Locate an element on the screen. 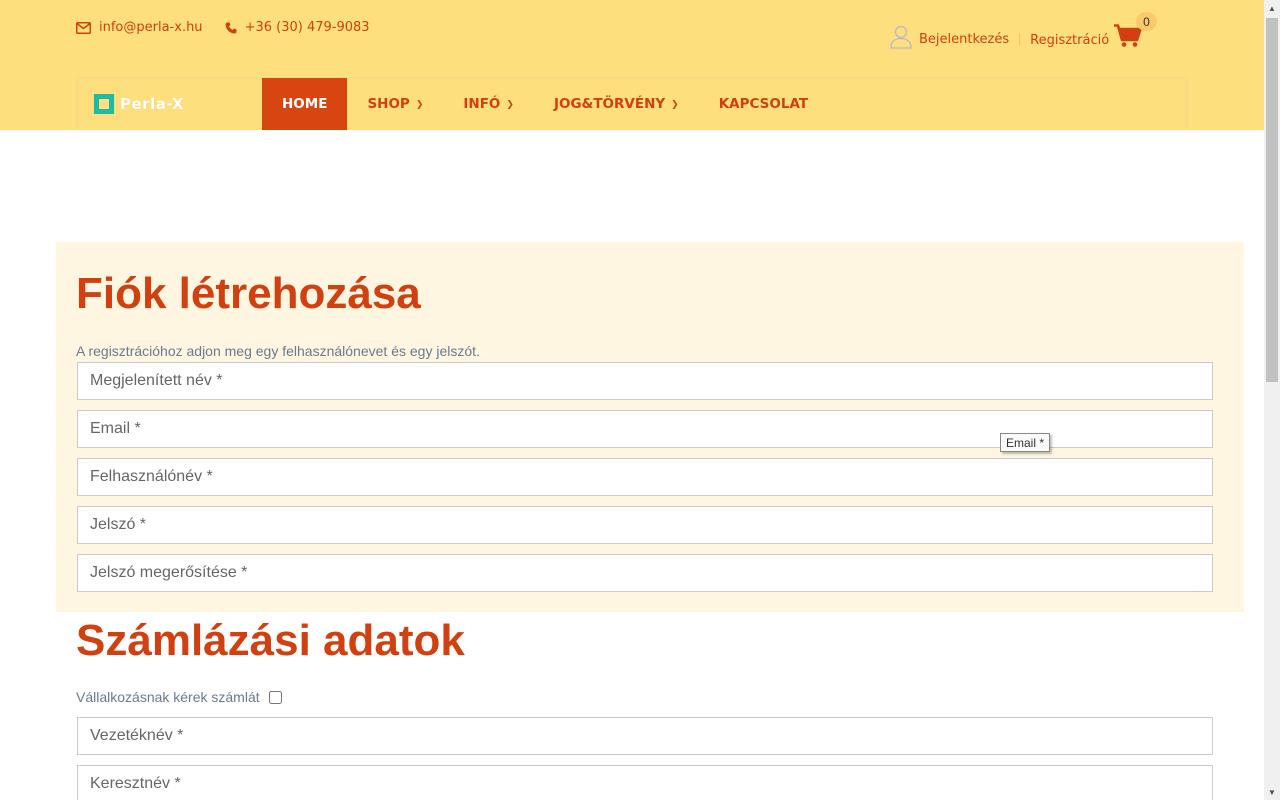 This screenshot has height=800, width=1280. display-name-input is located at coordinates (645, 381).